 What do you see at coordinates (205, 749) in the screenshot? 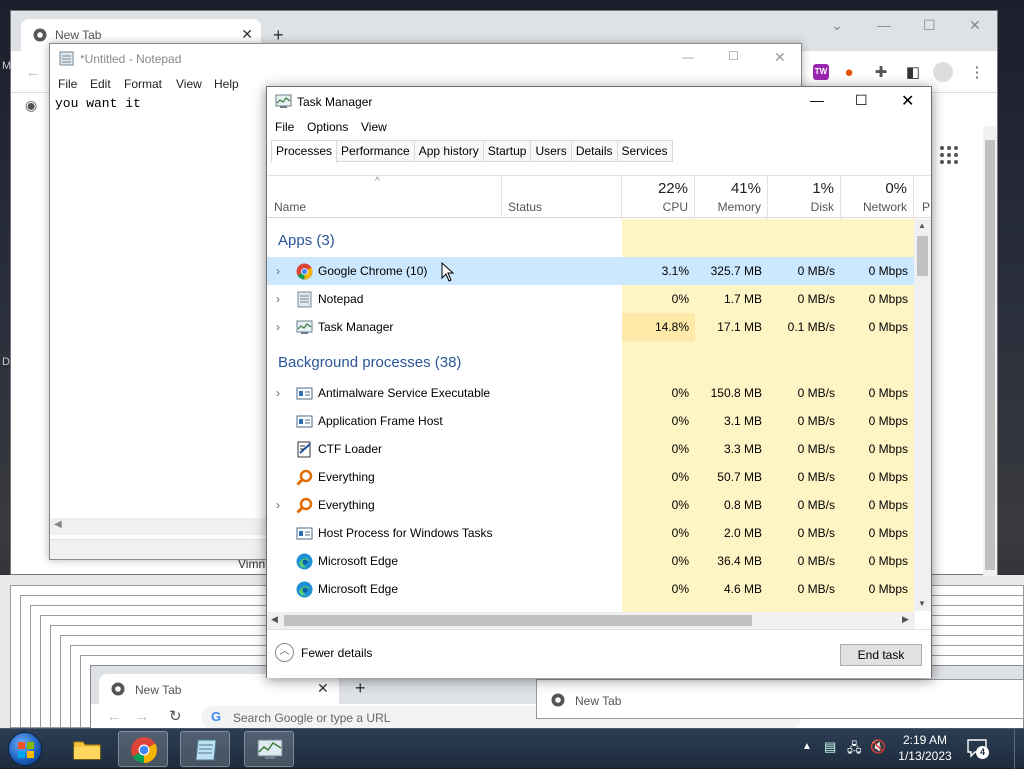
I see `taskbar-notepad` at bounding box center [205, 749].